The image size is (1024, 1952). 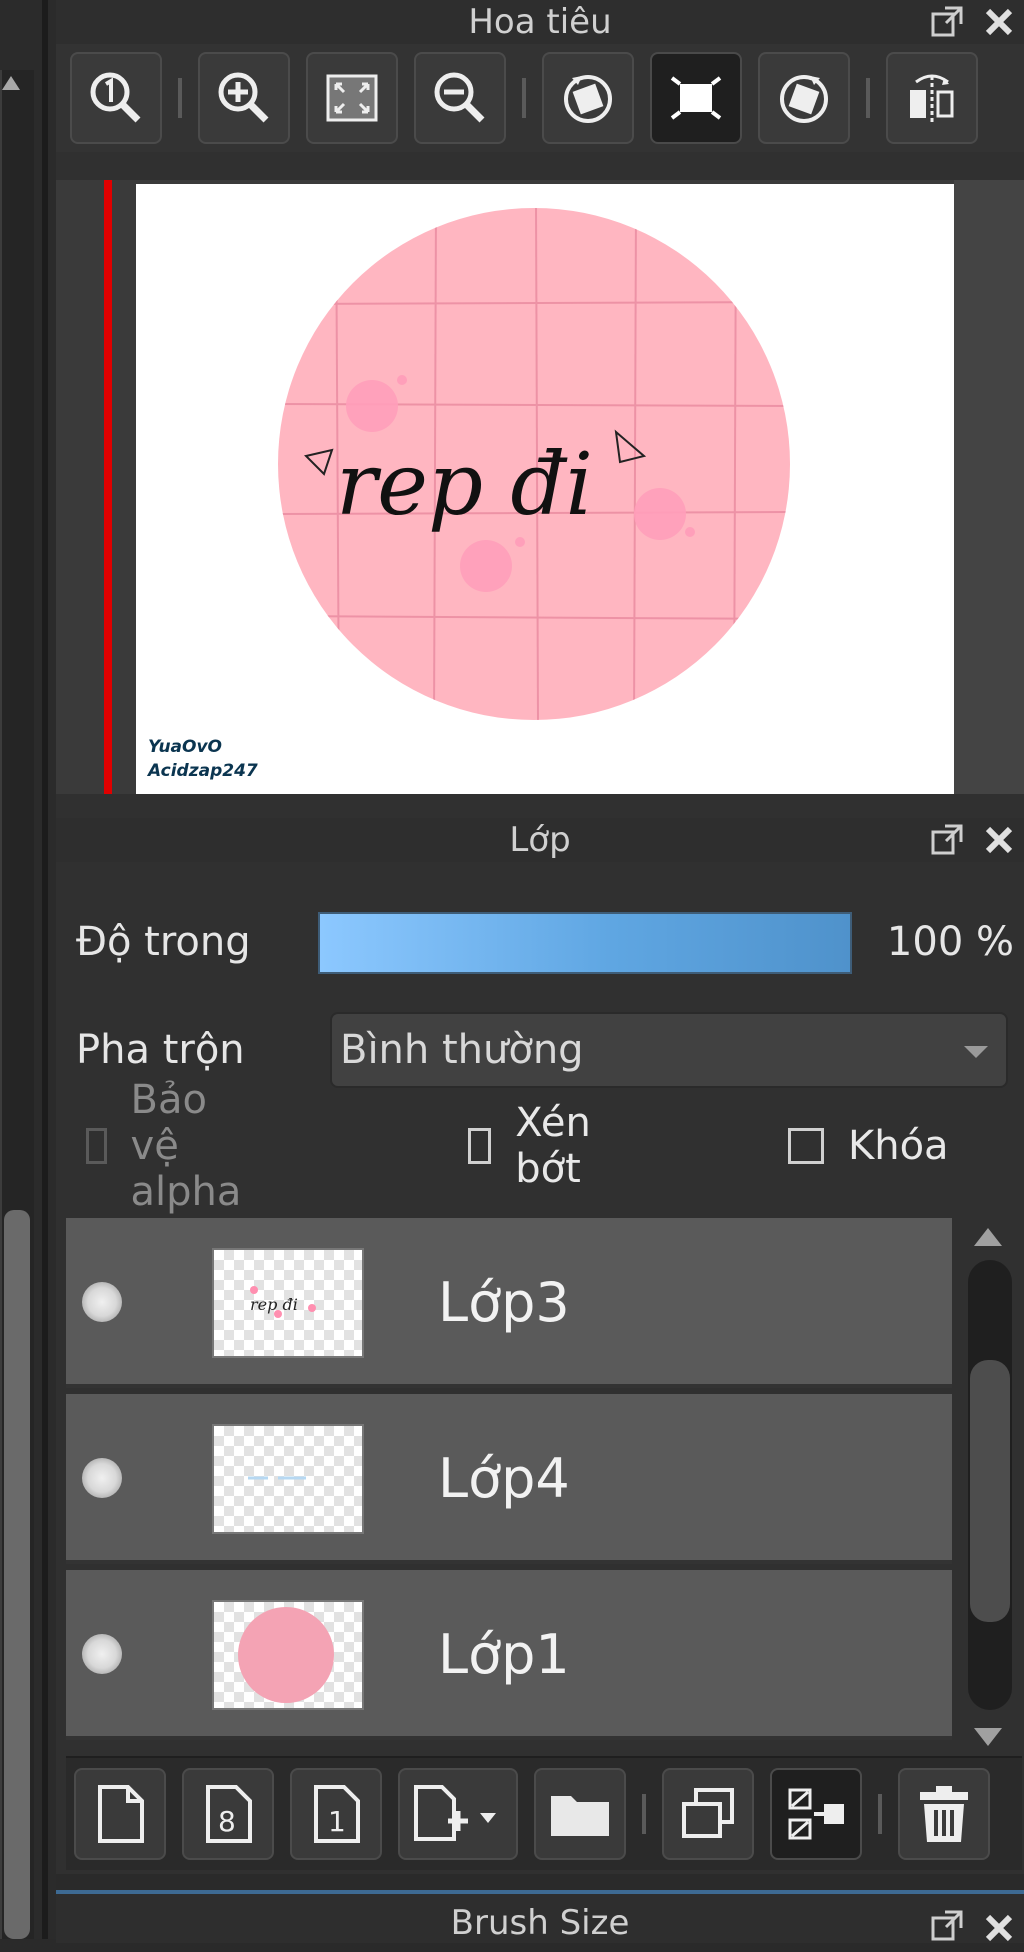 I want to click on layer-actions-bar: 8 1, so click(x=544, y=1813).